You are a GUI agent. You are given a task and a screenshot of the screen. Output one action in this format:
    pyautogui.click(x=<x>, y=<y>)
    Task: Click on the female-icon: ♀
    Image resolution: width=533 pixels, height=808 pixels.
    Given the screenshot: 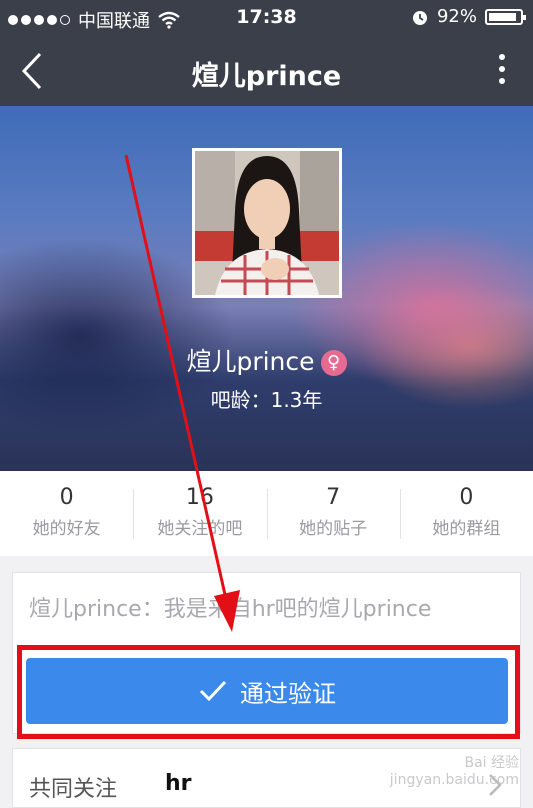 What is the action you would take?
    pyautogui.click(x=333, y=363)
    